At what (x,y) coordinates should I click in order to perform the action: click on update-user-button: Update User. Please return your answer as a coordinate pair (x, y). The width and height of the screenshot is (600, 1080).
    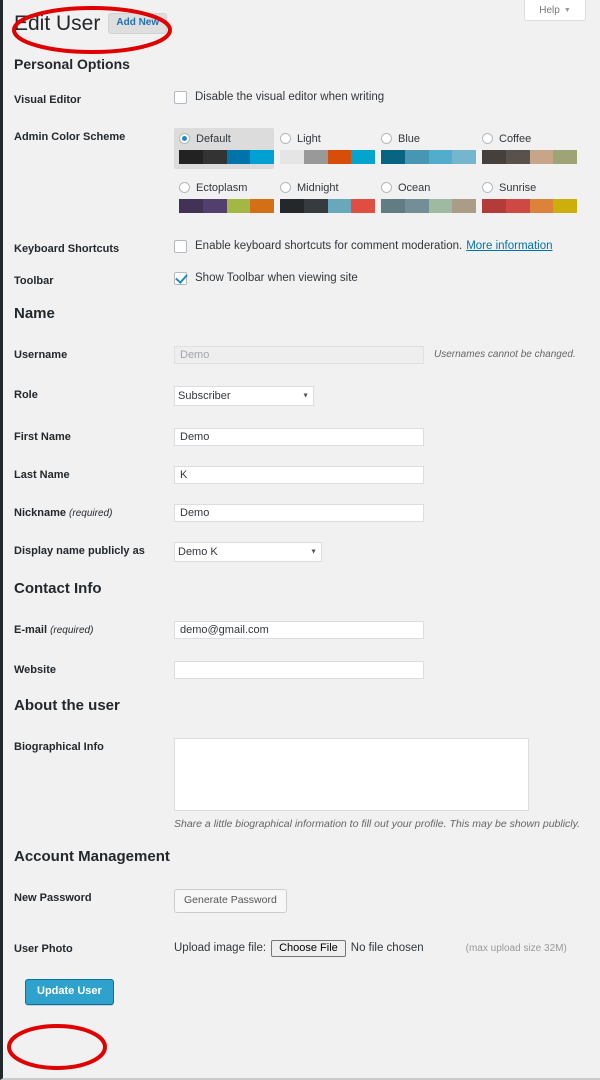
    Looking at the image, I should click on (69, 991).